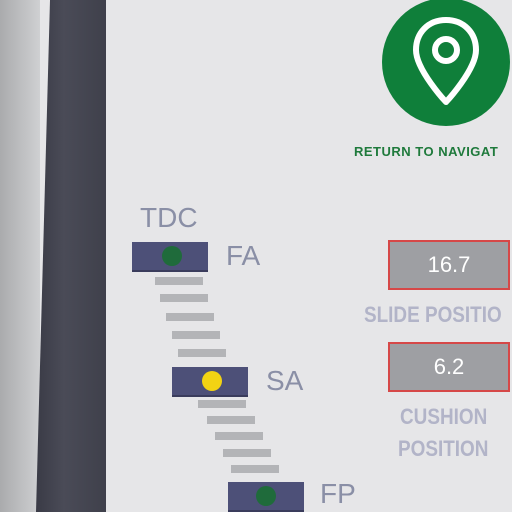 This screenshot has width=512, height=512. What do you see at coordinates (169, 217) in the screenshot?
I see `tdc-label: TDC` at bounding box center [169, 217].